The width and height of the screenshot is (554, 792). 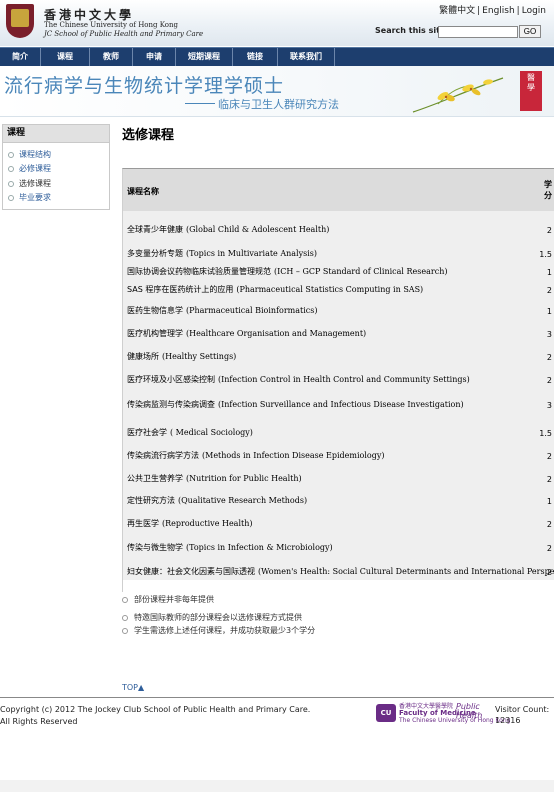 What do you see at coordinates (29, 154) in the screenshot?
I see `sidebar-item-structure: 课程结构` at bounding box center [29, 154].